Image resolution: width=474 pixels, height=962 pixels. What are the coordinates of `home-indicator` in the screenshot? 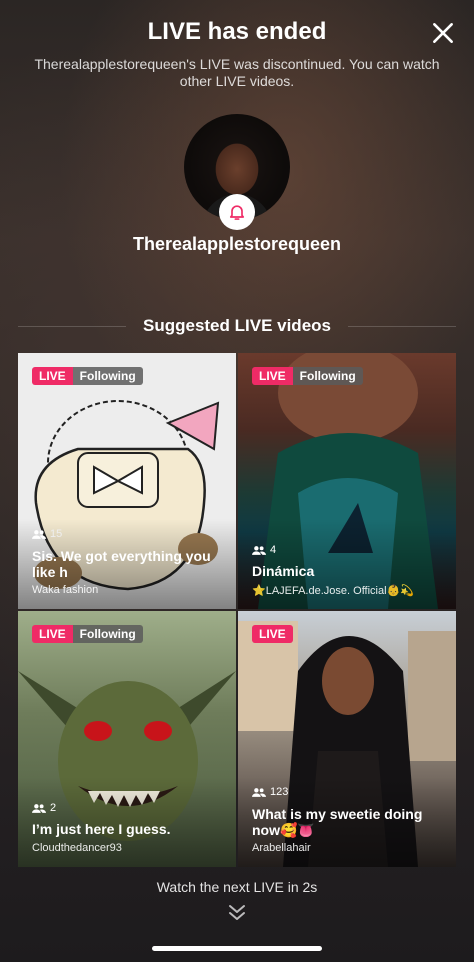 It's located at (237, 948).